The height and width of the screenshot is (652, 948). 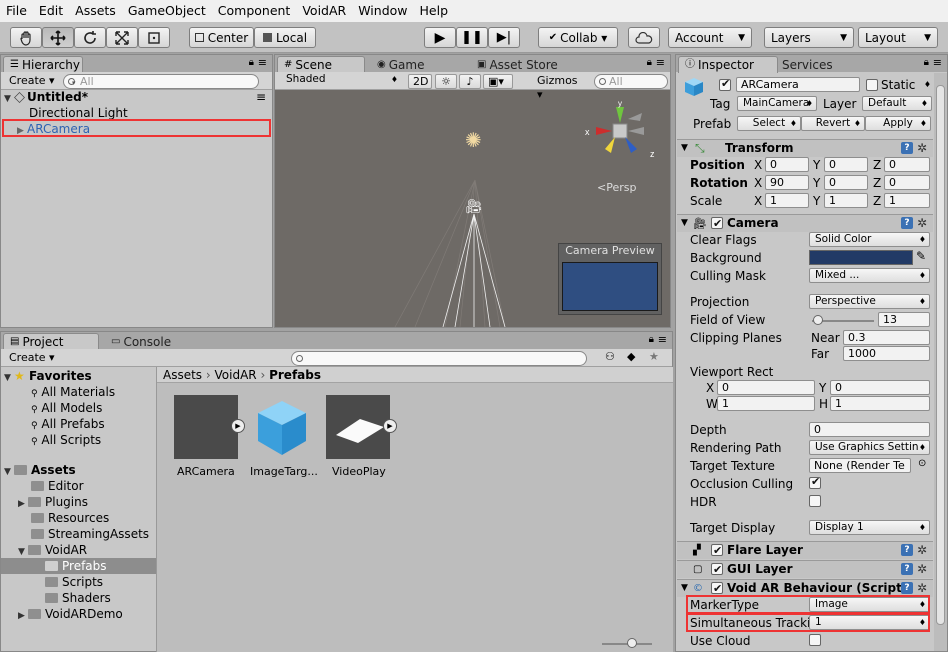 What do you see at coordinates (809, 37) in the screenshot?
I see `layers-dropdown: Layers ▼` at bounding box center [809, 37].